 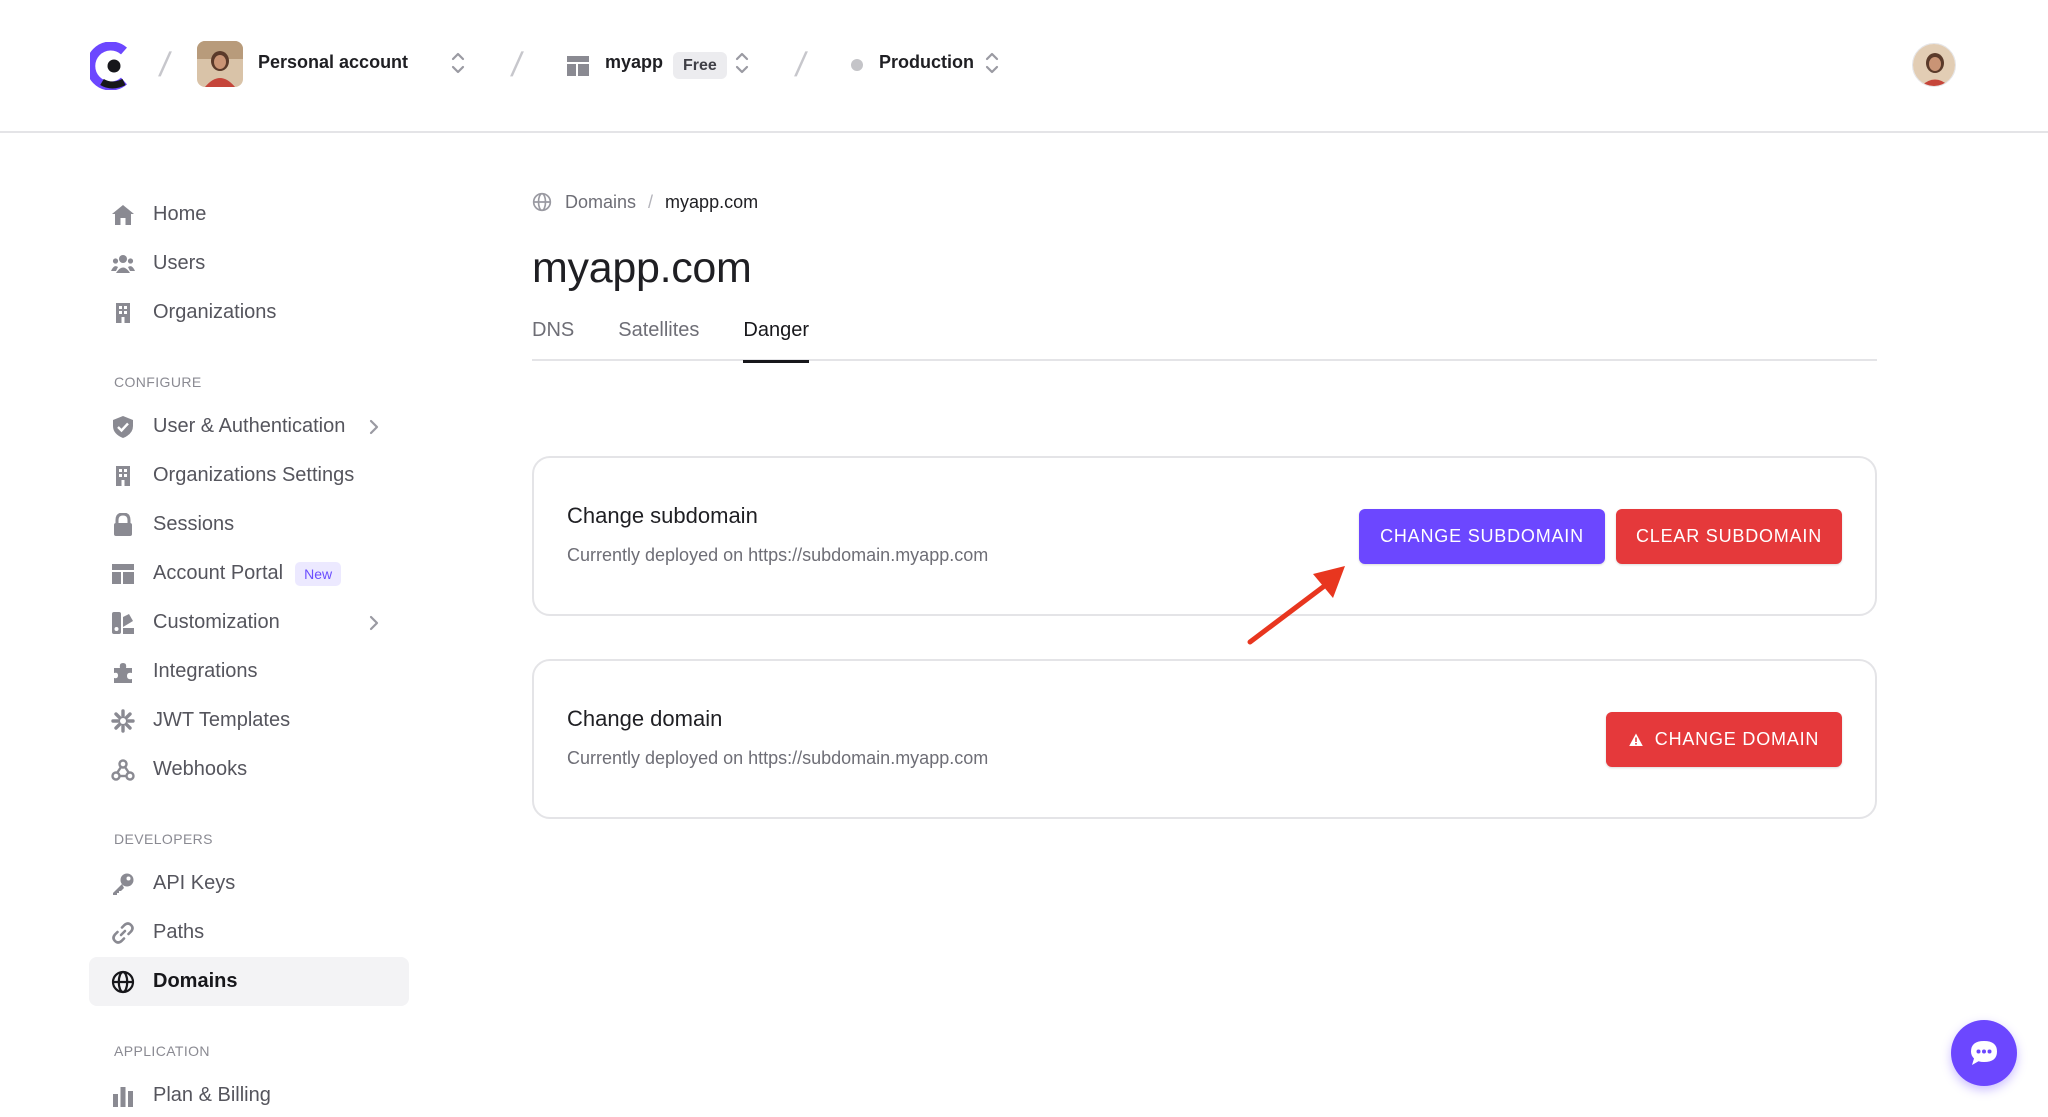 What do you see at coordinates (163, 839) in the screenshot?
I see `section-label-developers: DEVELOPERS` at bounding box center [163, 839].